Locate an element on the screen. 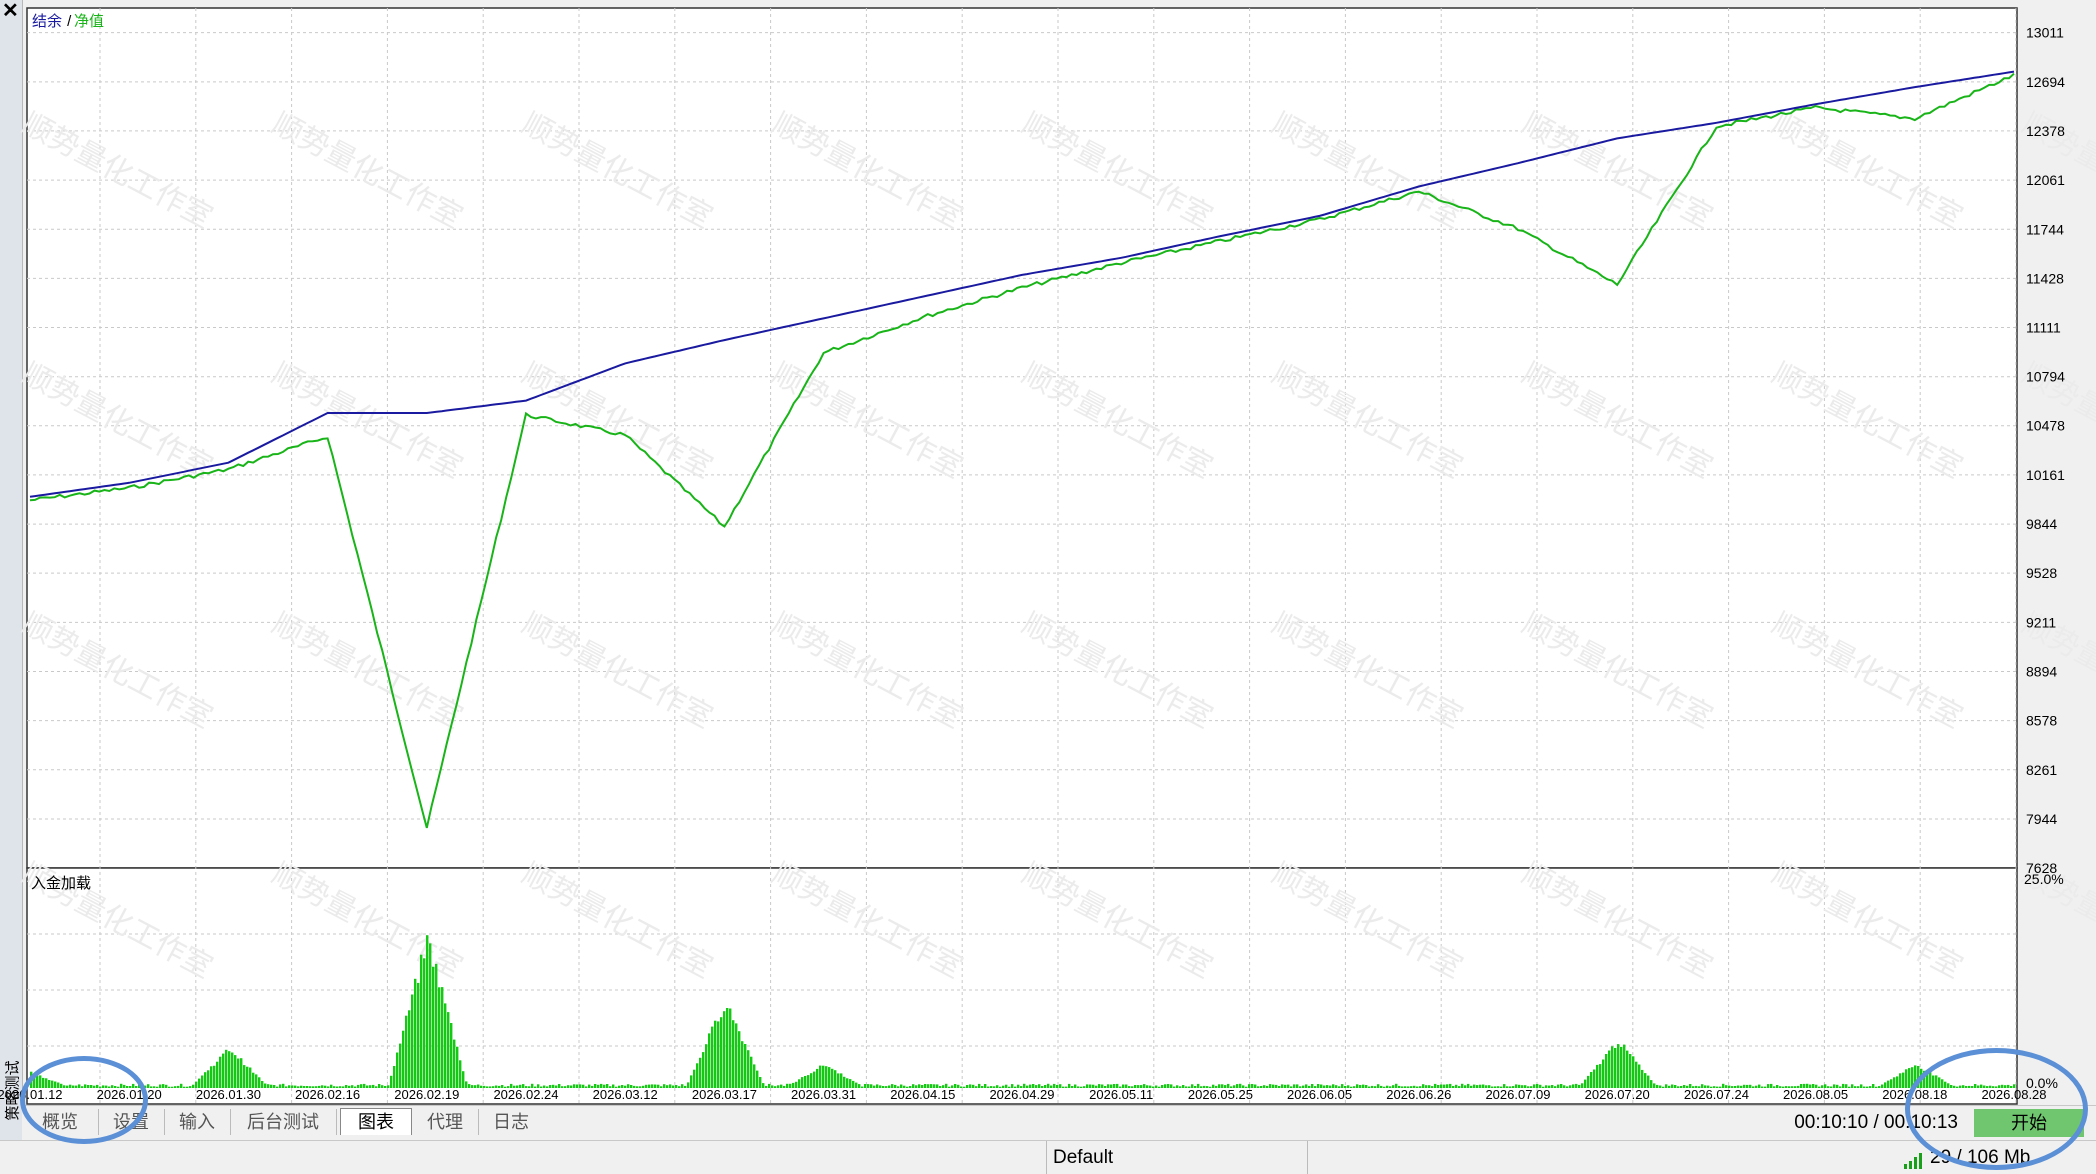  y-tick-label: 12694 is located at coordinates (2045, 82).